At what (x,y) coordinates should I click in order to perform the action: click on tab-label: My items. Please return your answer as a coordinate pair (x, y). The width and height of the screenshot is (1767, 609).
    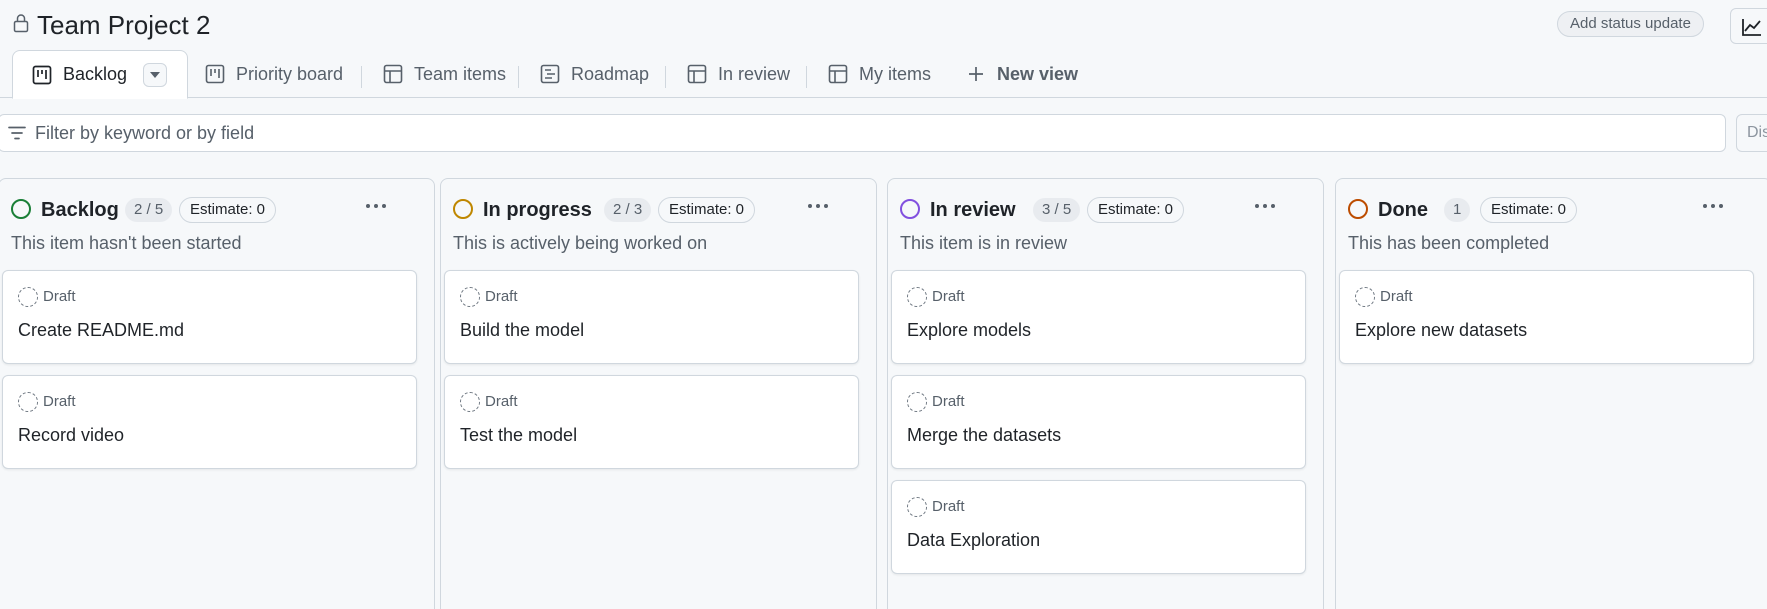
    Looking at the image, I should click on (895, 73).